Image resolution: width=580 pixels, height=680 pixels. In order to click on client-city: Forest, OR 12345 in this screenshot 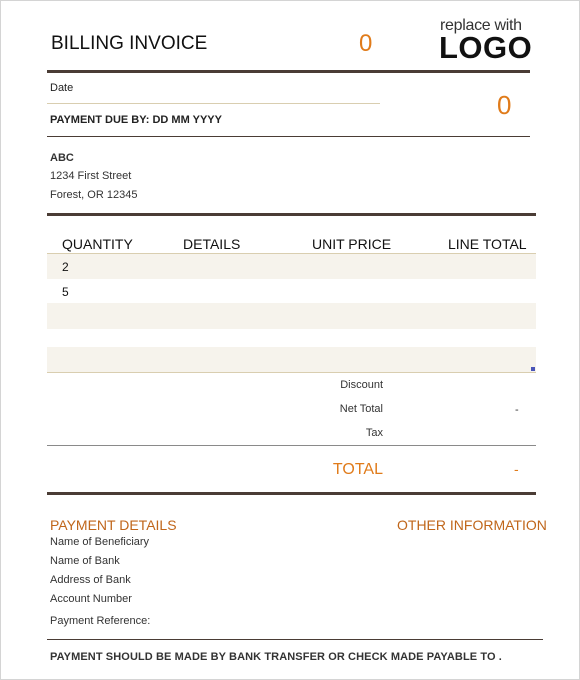, I will do `click(93, 195)`.